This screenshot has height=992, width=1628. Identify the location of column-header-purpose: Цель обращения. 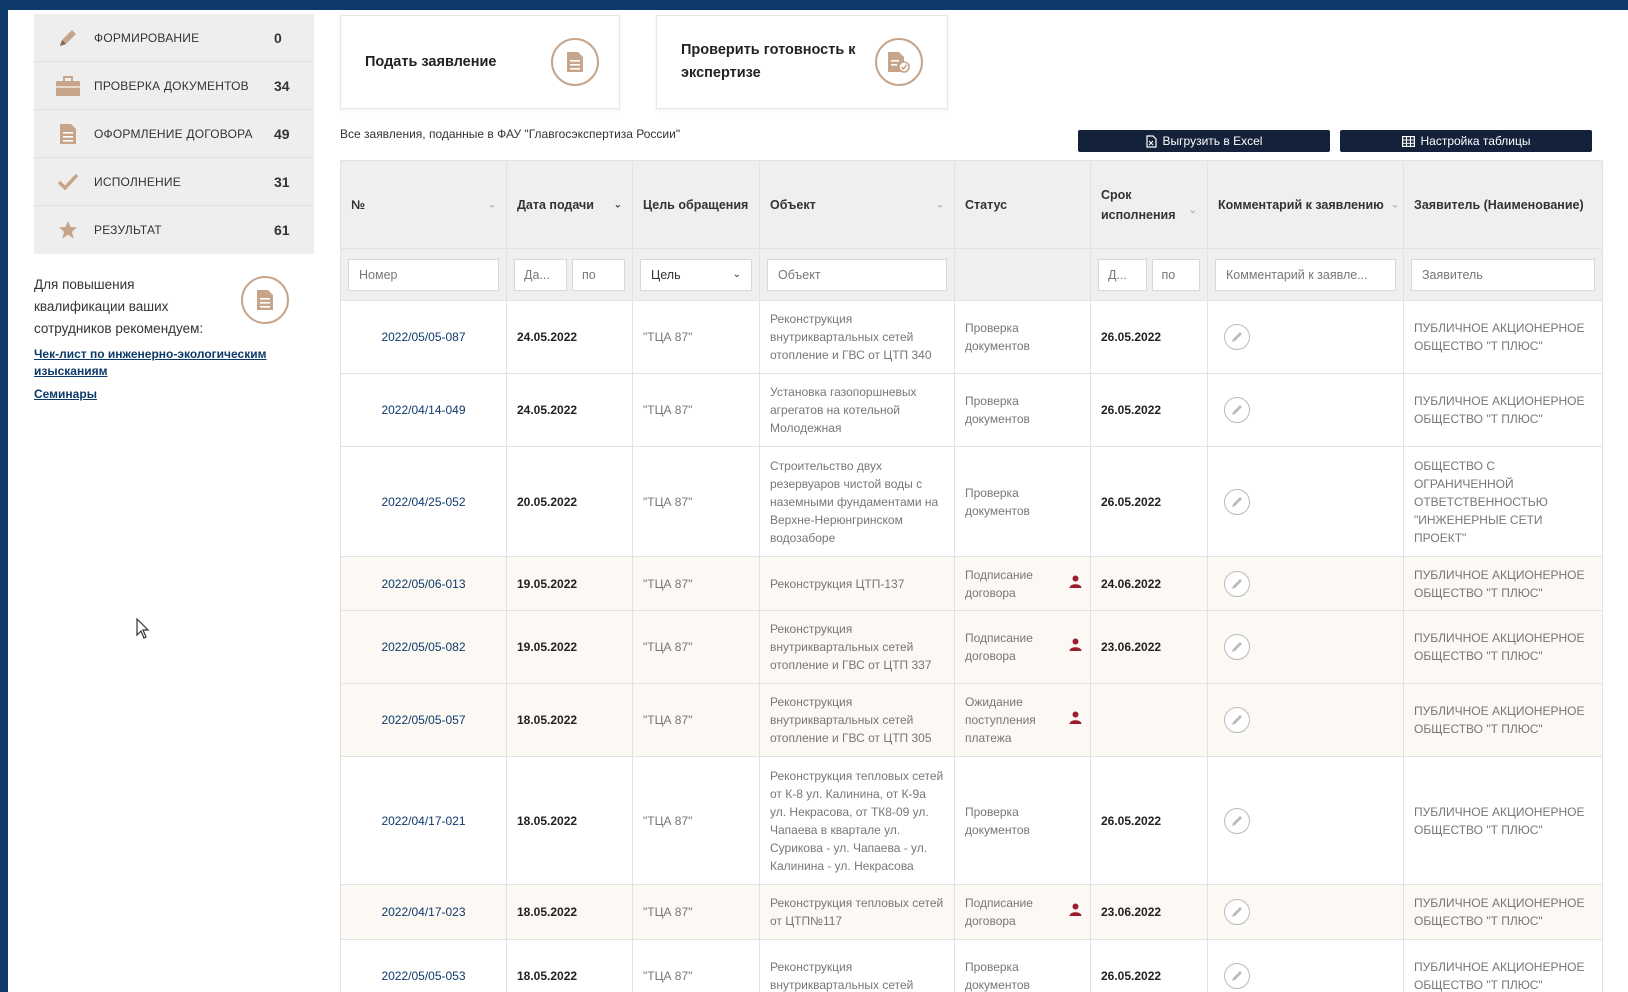
(696, 204).